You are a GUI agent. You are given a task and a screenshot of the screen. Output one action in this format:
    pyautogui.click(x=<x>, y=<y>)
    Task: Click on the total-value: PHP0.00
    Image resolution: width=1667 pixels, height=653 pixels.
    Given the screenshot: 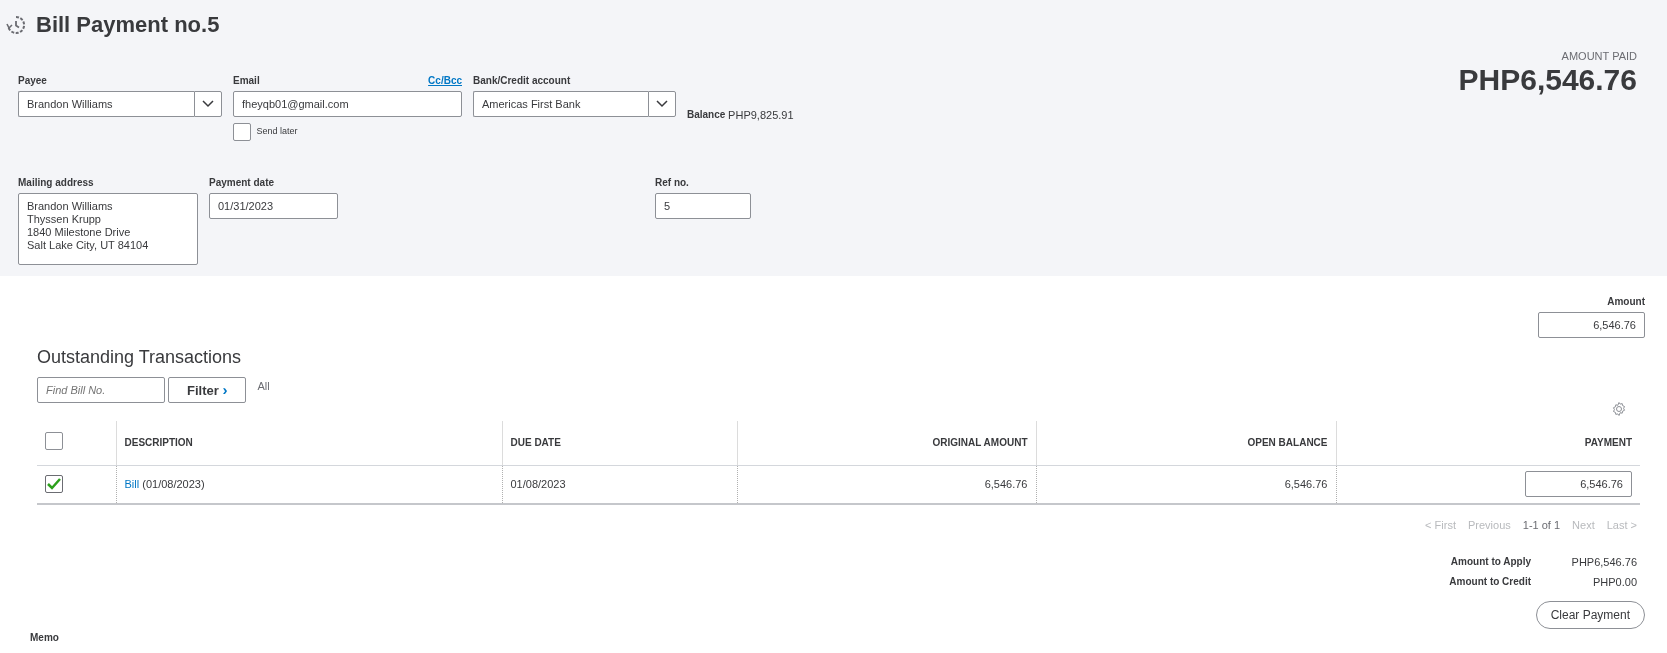 What is the action you would take?
    pyautogui.click(x=1614, y=582)
    